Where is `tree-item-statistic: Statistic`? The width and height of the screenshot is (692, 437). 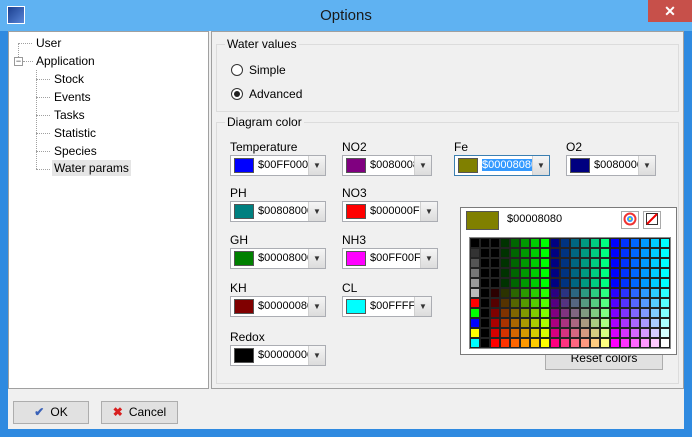 tree-item-statistic: Statistic is located at coordinates (75, 133).